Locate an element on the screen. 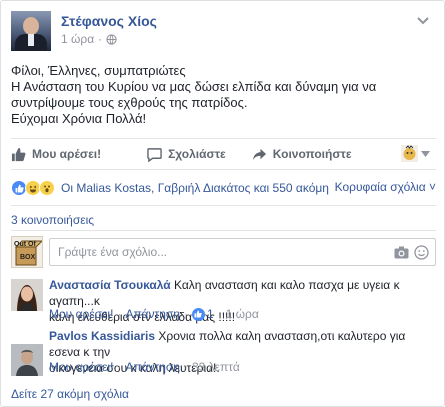 This screenshot has height=407, width=445. reaction-picker is located at coordinates (415, 153).